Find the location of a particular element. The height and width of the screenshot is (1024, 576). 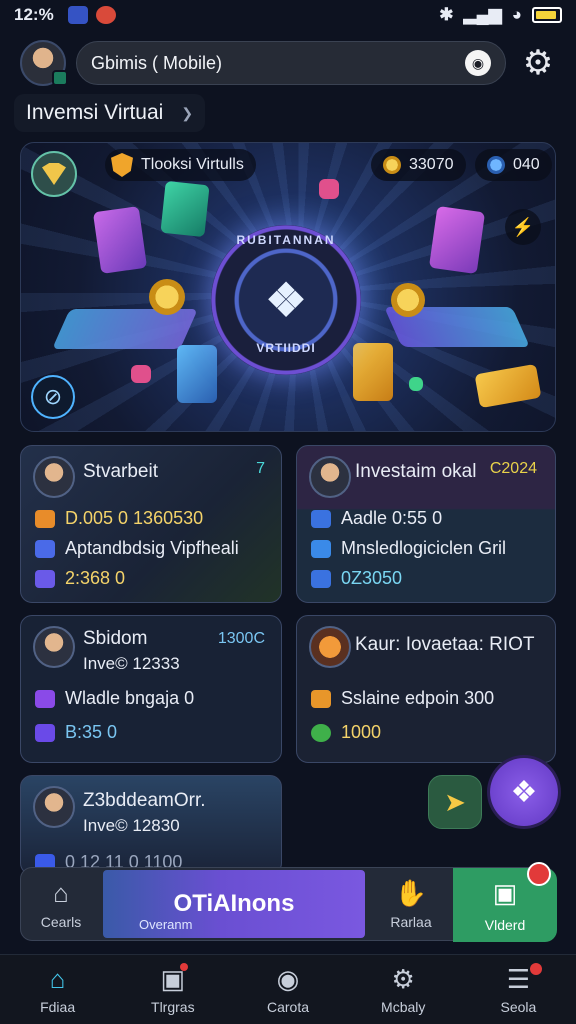

shield-icon is located at coordinates (122, 165).